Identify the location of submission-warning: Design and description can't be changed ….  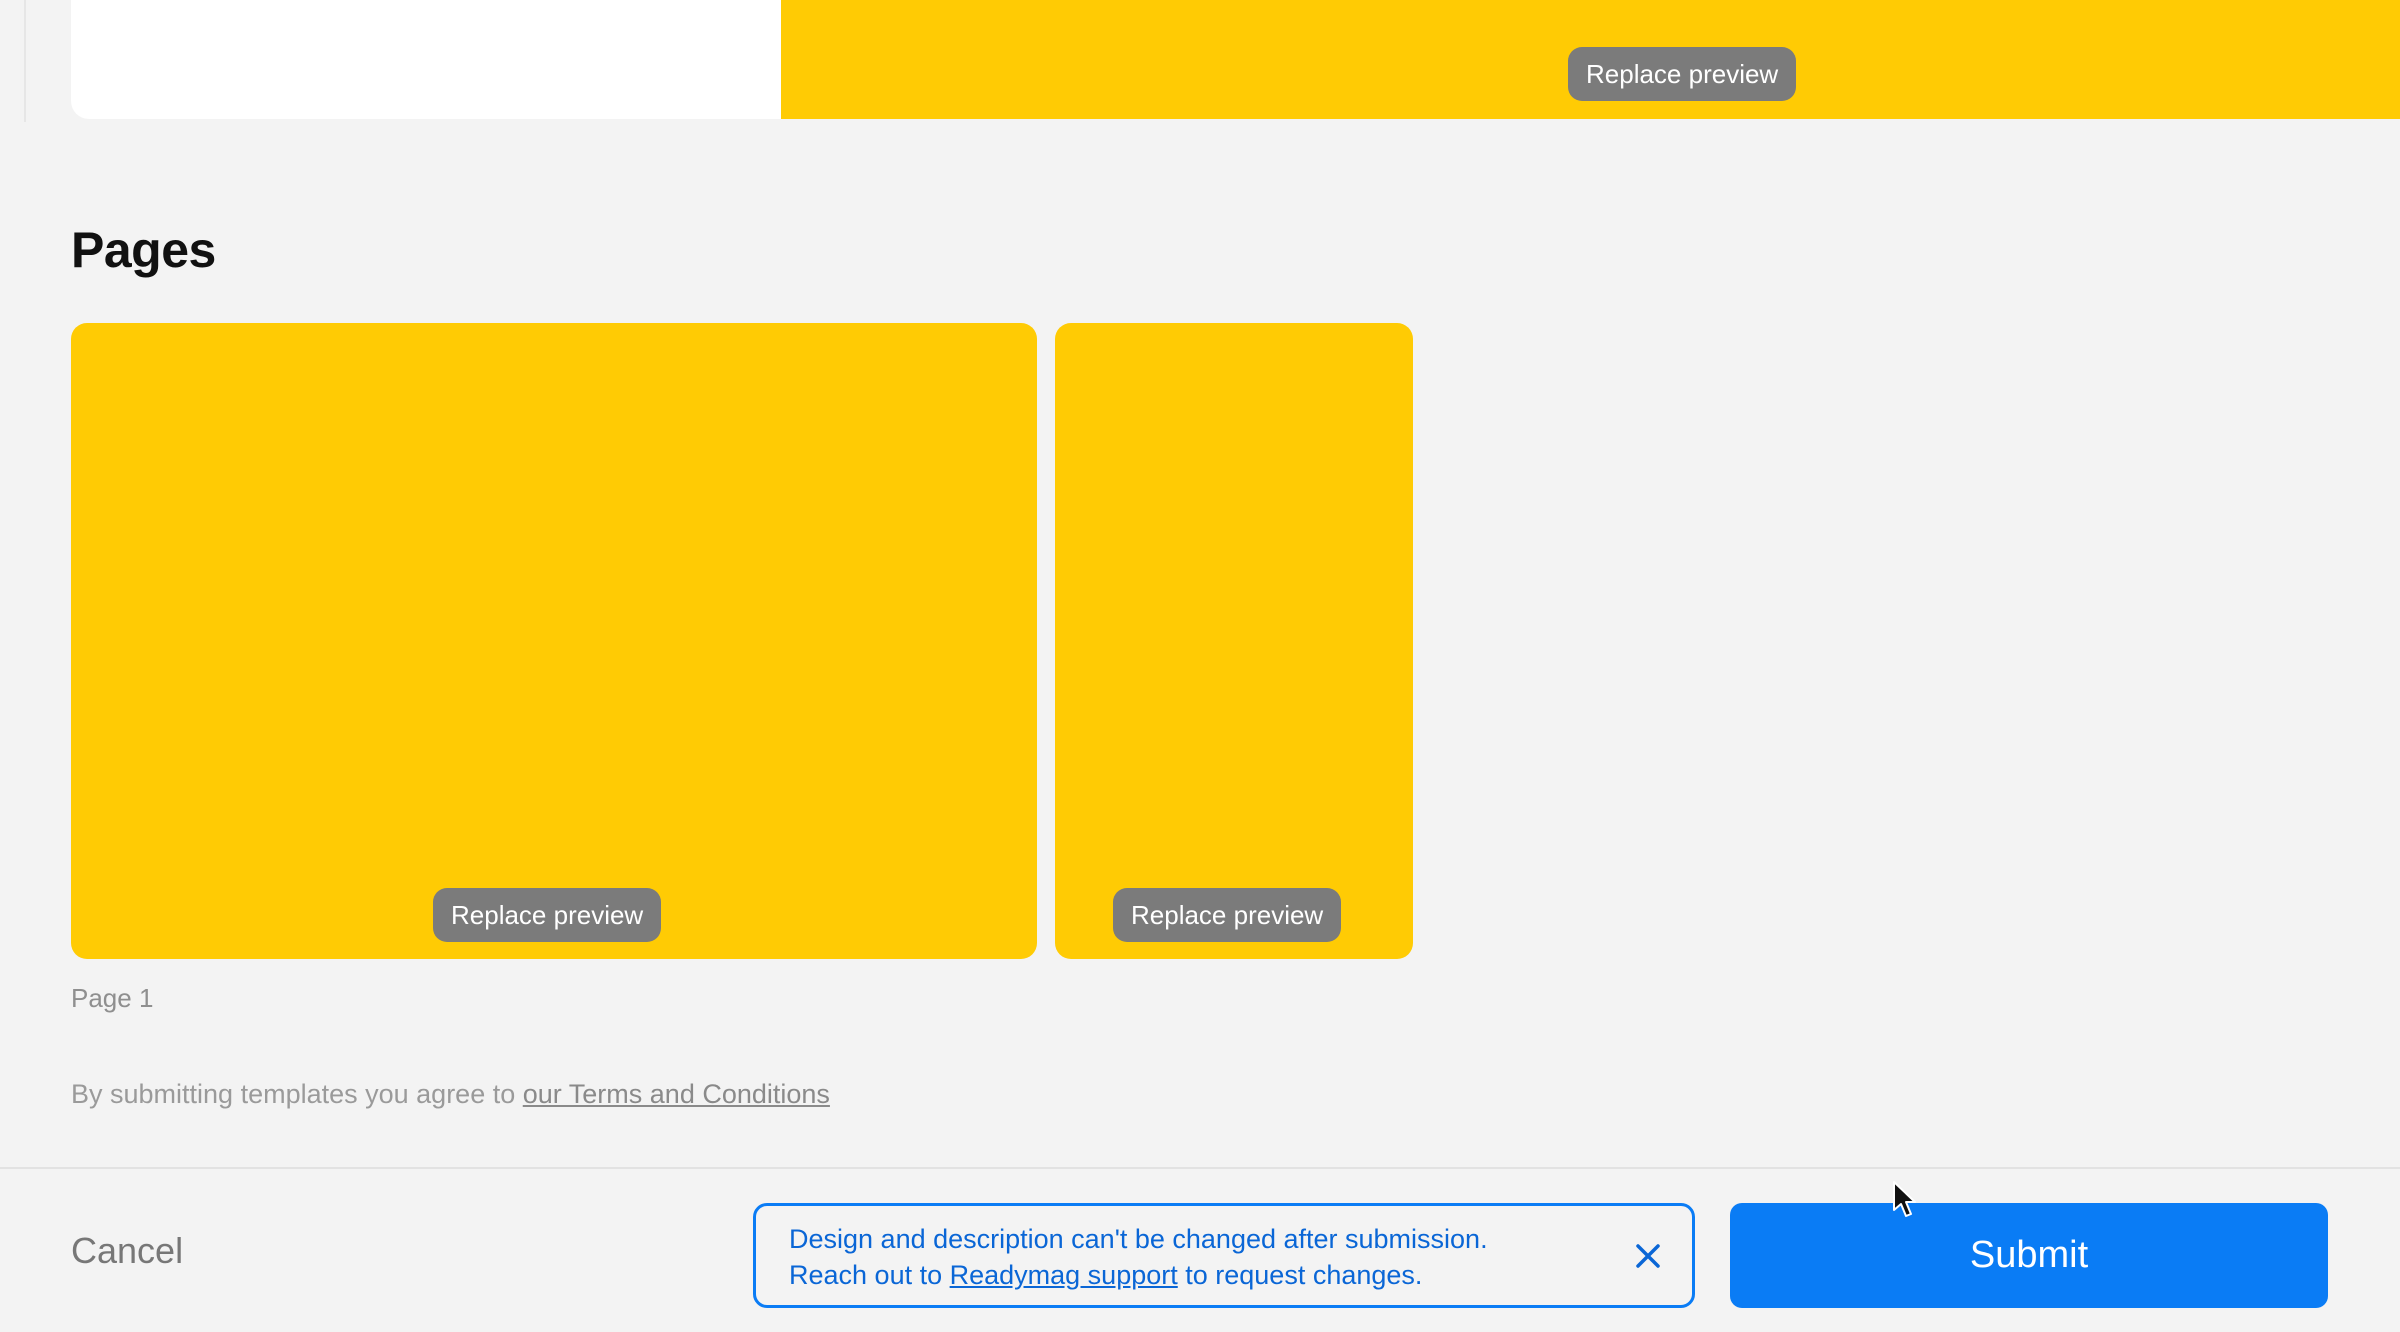
(1224, 1255).